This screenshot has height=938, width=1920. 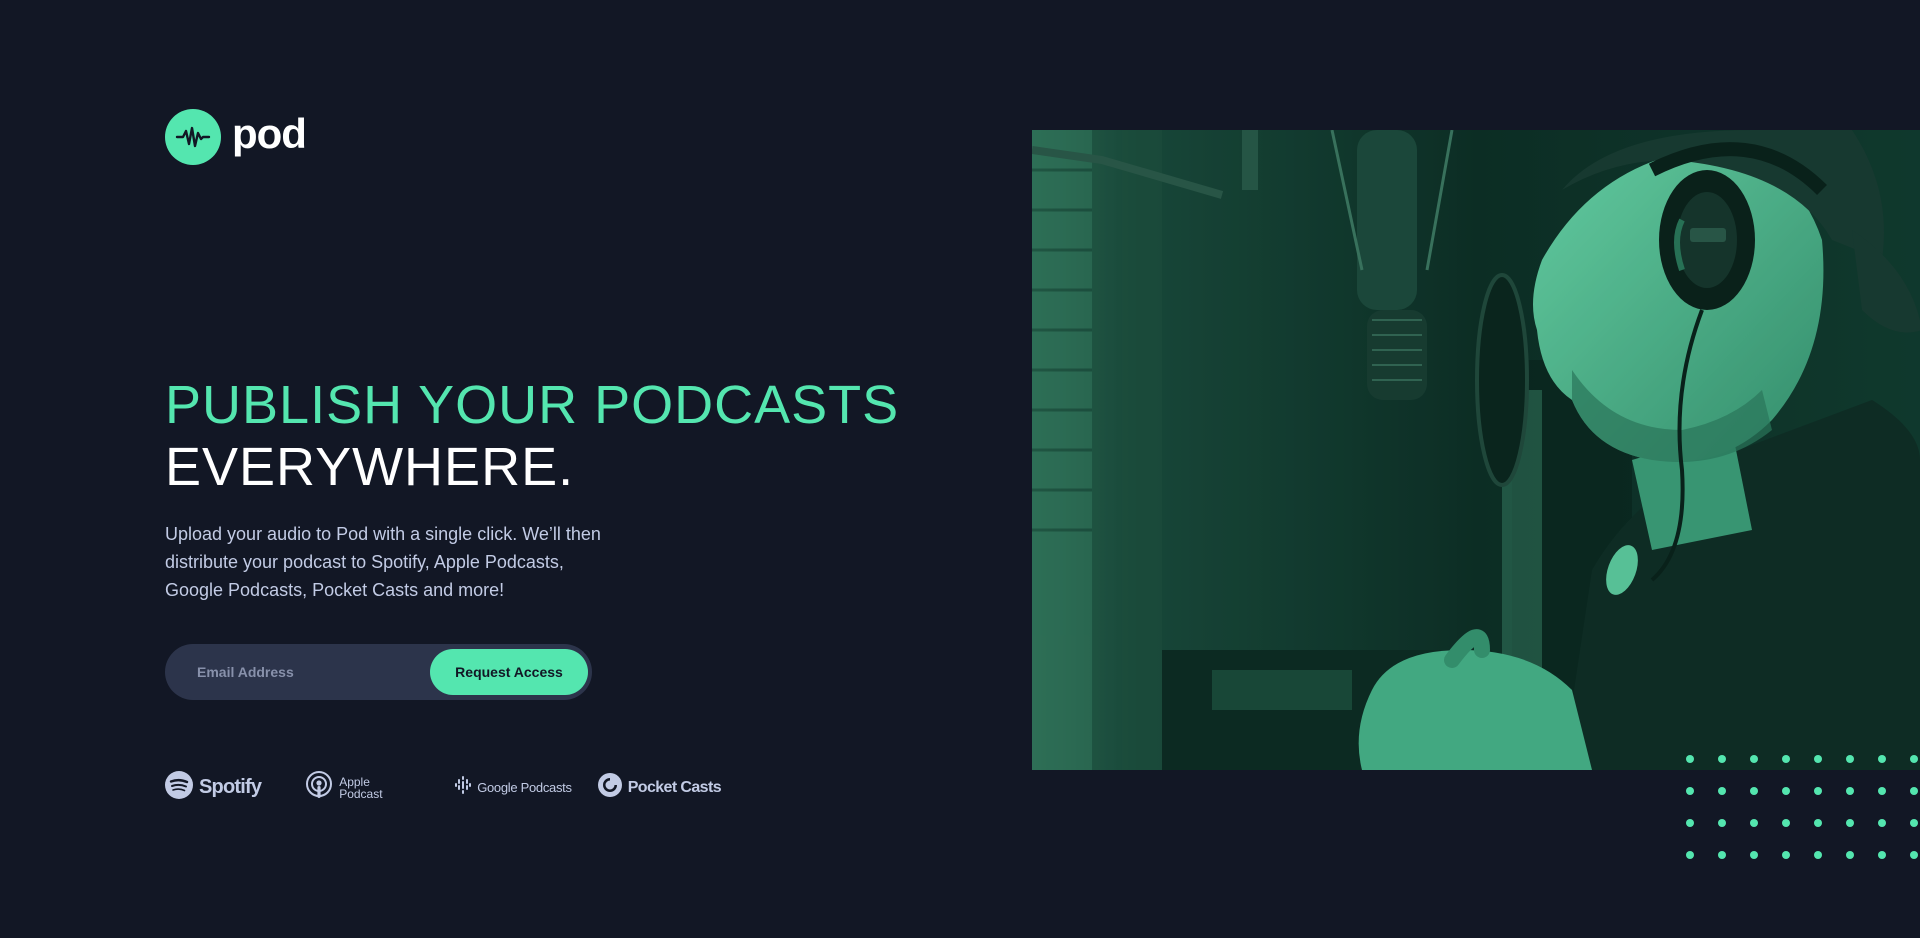 What do you see at coordinates (193, 137) in the screenshot?
I see `waveform-icon` at bounding box center [193, 137].